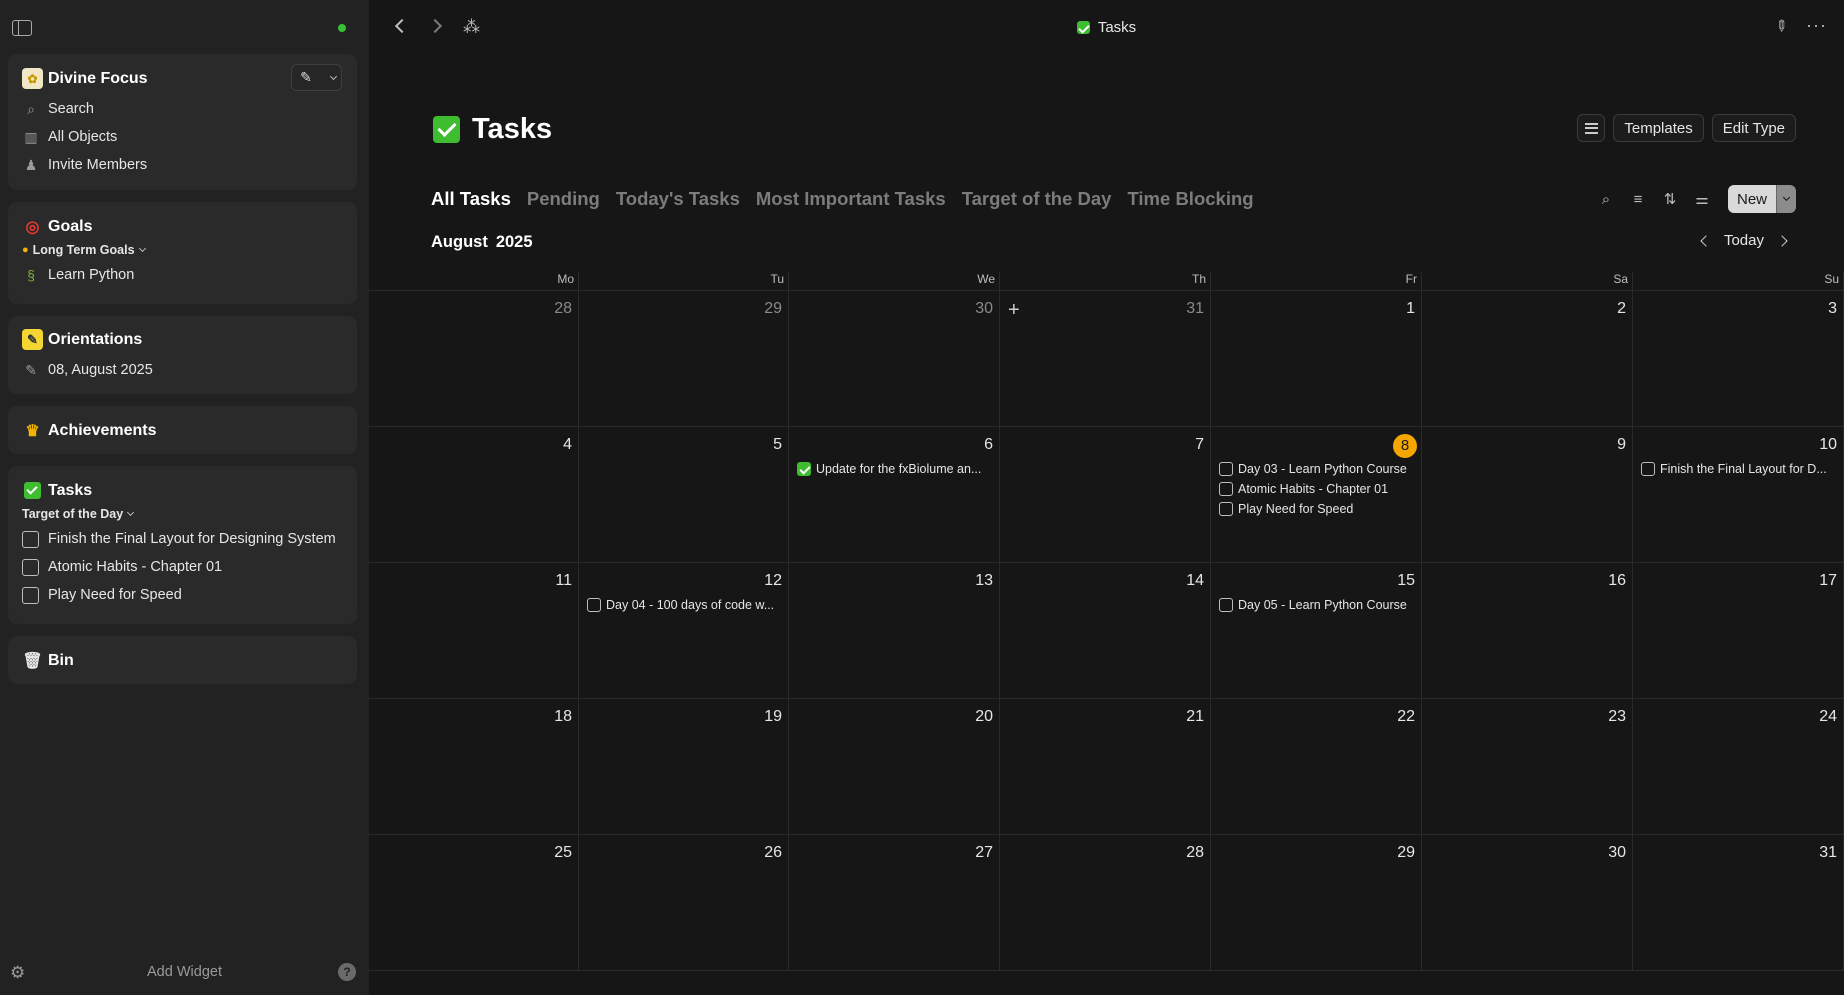 The image size is (1844, 995). I want to click on calendar-day-cell: 7, so click(1105, 495).